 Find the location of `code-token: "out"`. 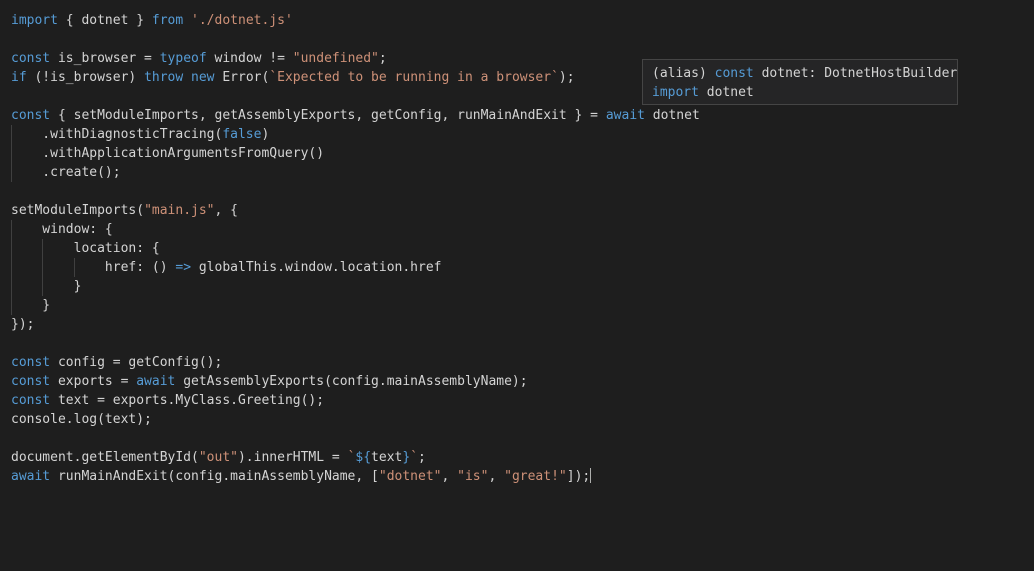

code-token: "out" is located at coordinates (218, 457).